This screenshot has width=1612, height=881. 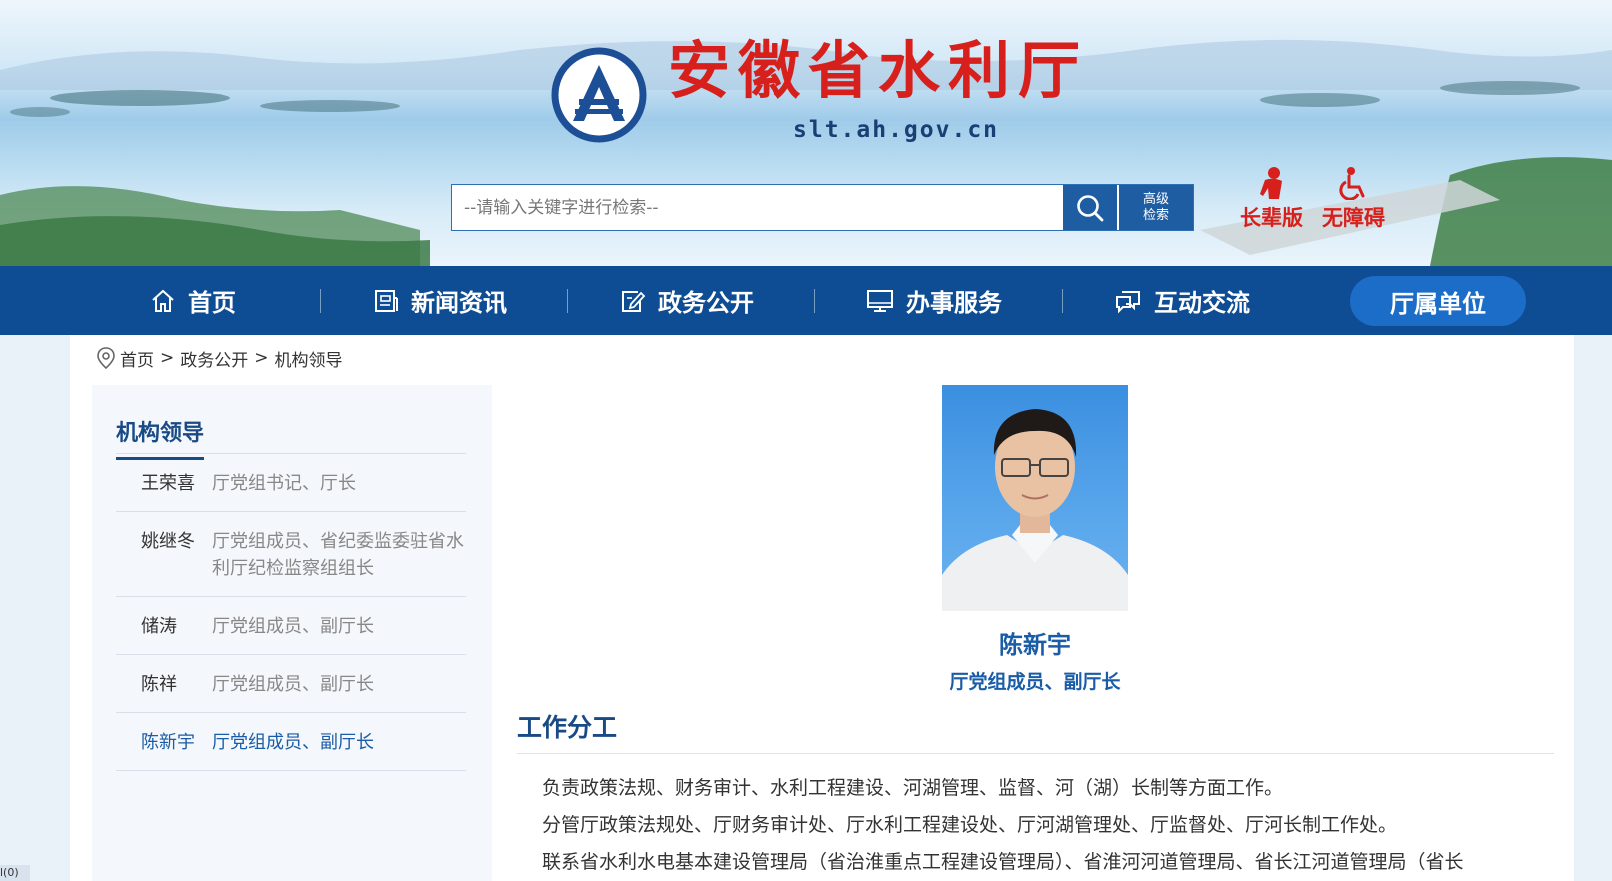 What do you see at coordinates (168, 483) in the screenshot?
I see `leader-name: 王荣喜` at bounding box center [168, 483].